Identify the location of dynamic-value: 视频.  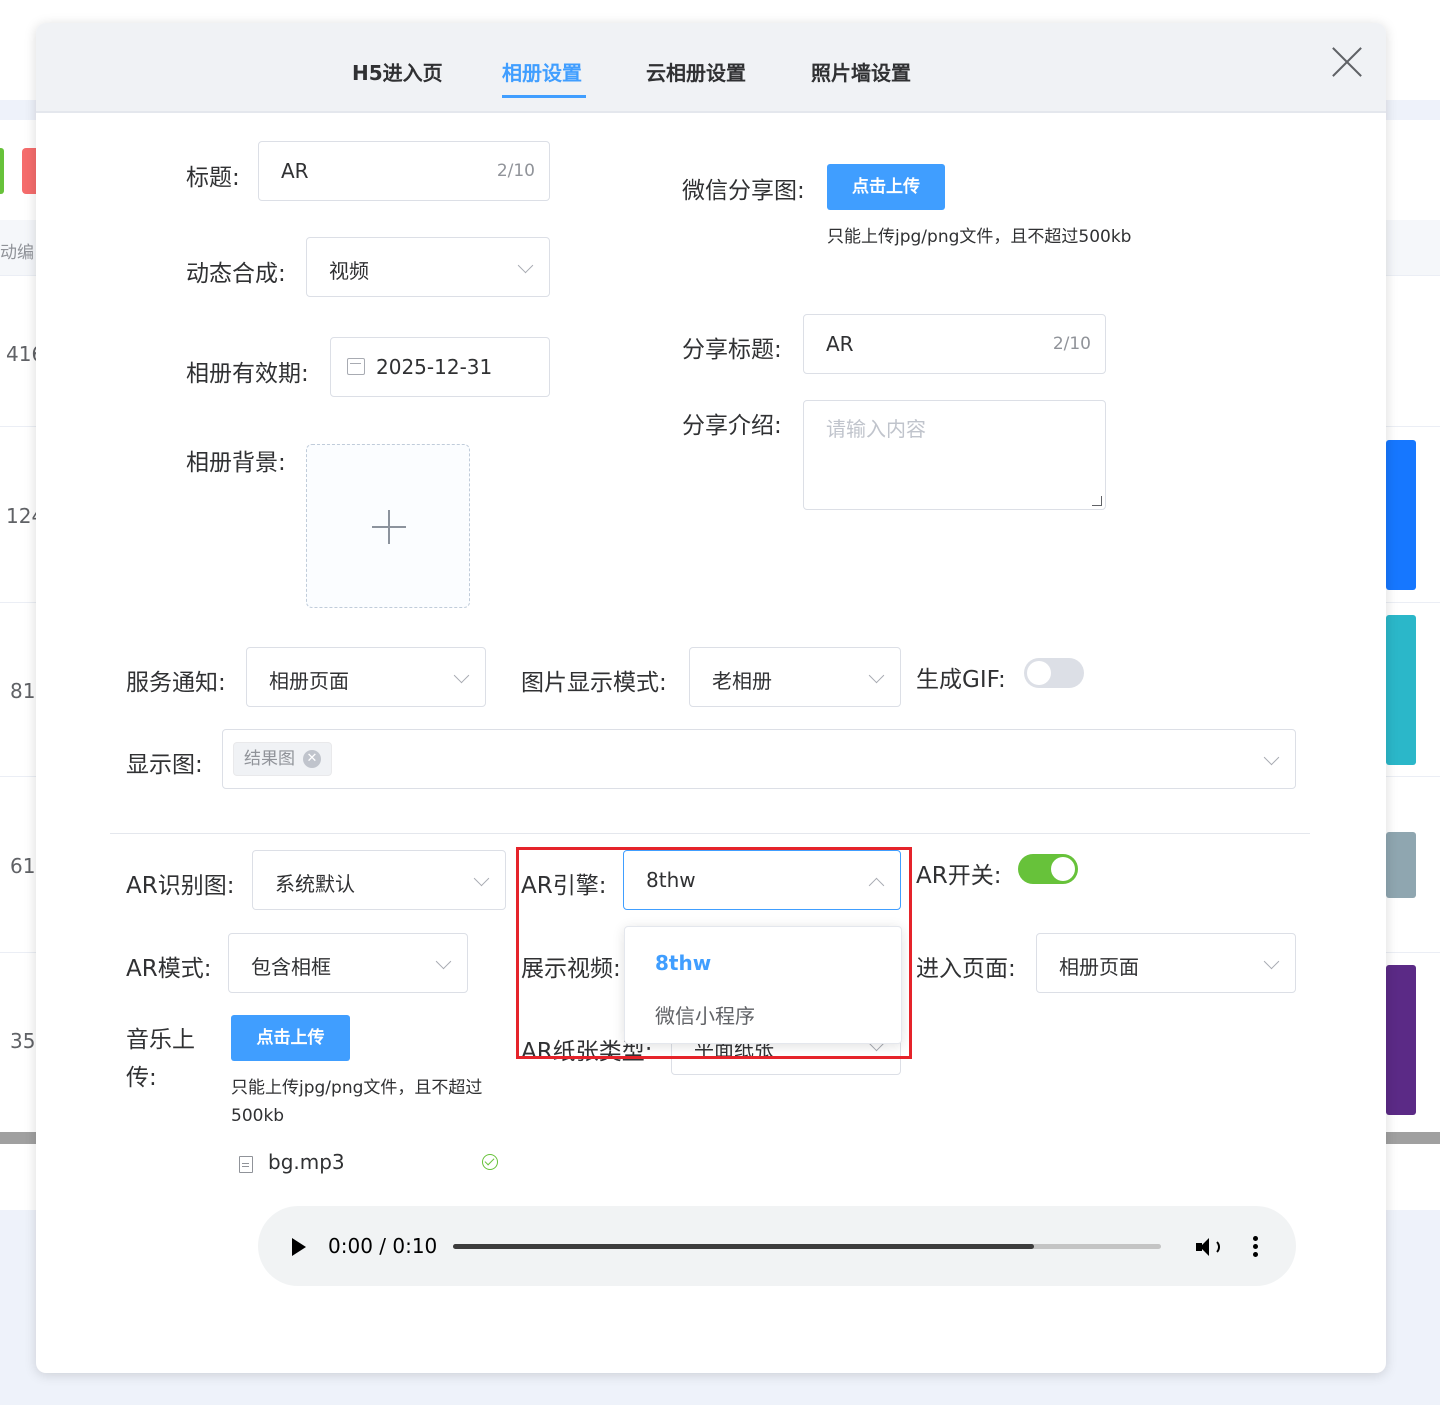
(349, 271).